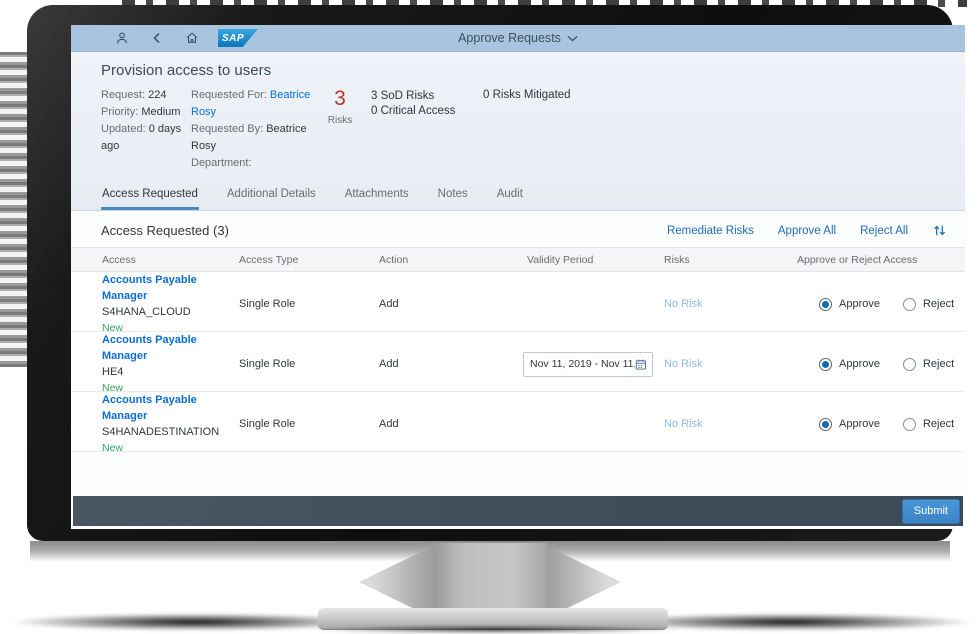  What do you see at coordinates (884, 231) in the screenshot?
I see `reject-all-button: Reject All` at bounding box center [884, 231].